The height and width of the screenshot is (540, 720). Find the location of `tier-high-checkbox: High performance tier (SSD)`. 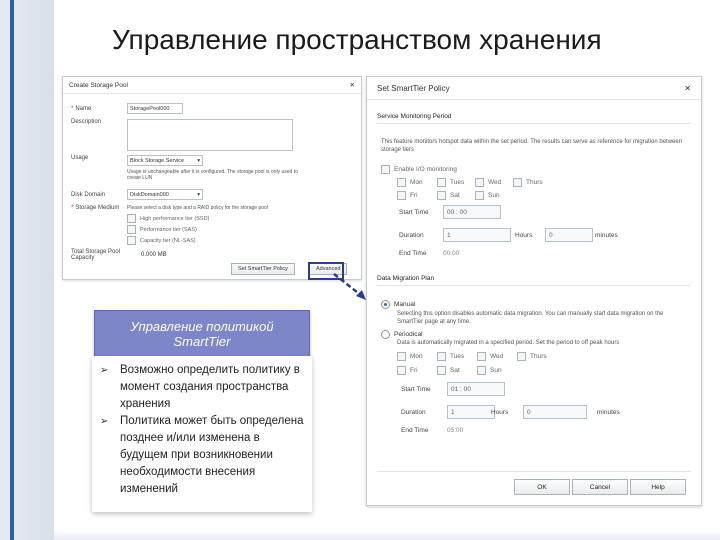

tier-high-checkbox: High performance tier (SSD) is located at coordinates (197, 218).